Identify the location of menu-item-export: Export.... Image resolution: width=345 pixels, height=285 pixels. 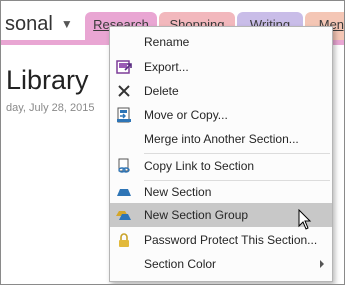
(221, 67).